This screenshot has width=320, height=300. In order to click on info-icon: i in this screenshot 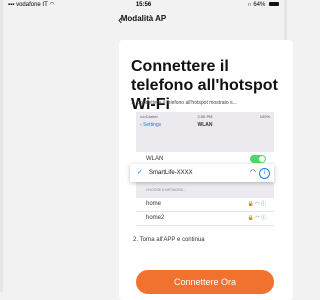, I will do `click(264, 173)`.